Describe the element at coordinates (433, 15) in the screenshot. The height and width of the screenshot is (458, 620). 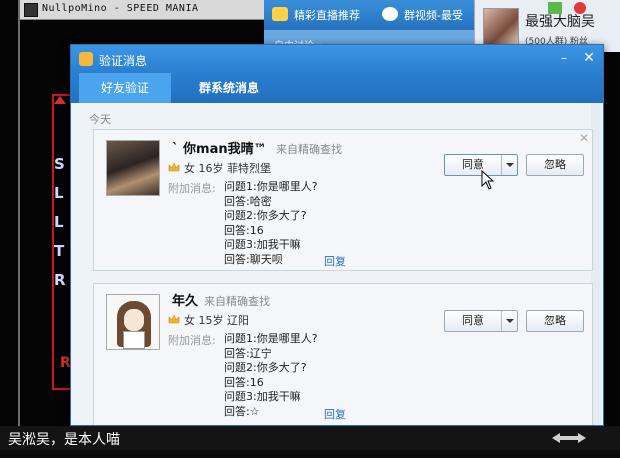
I see `qq-tab-group-video: 群视频-最受` at that location.